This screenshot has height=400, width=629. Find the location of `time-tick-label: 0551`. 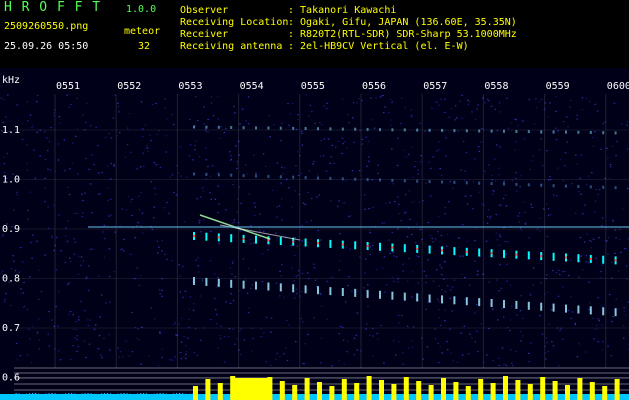

time-tick-label: 0551 is located at coordinates (68, 86).